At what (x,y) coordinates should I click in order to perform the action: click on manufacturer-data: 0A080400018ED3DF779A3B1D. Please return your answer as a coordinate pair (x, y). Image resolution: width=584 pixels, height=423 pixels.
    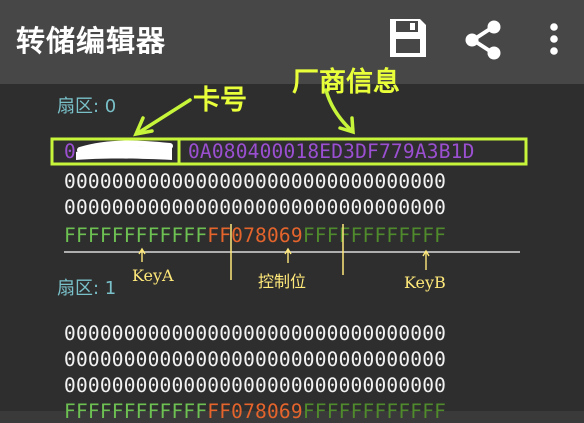
    Looking at the image, I should click on (331, 151).